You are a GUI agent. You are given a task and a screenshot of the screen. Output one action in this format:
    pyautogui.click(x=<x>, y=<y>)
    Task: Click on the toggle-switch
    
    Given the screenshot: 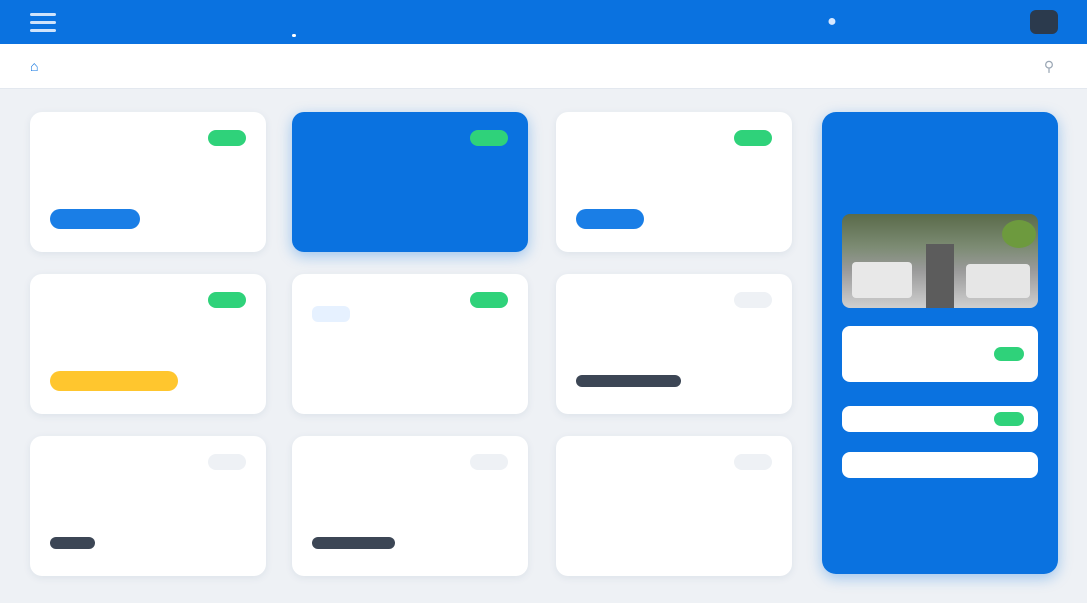 What is the action you would take?
    pyautogui.click(x=1009, y=419)
    